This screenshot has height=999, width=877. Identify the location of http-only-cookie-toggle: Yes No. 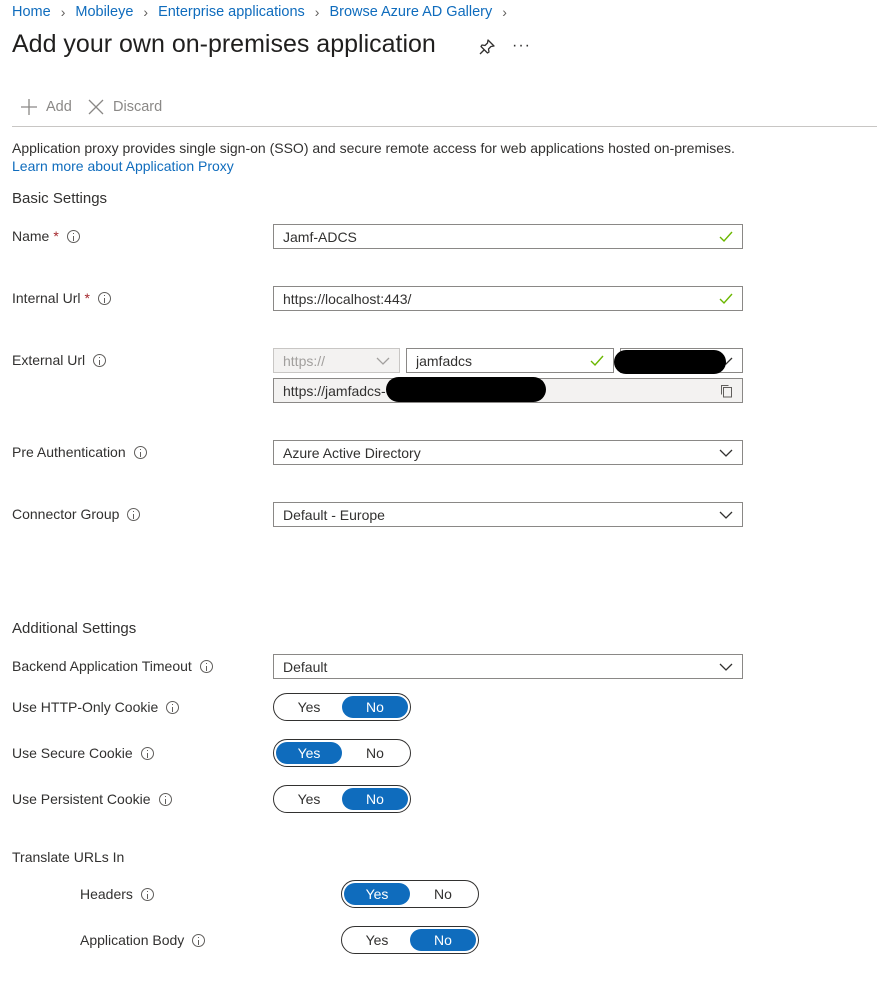
(342, 707).